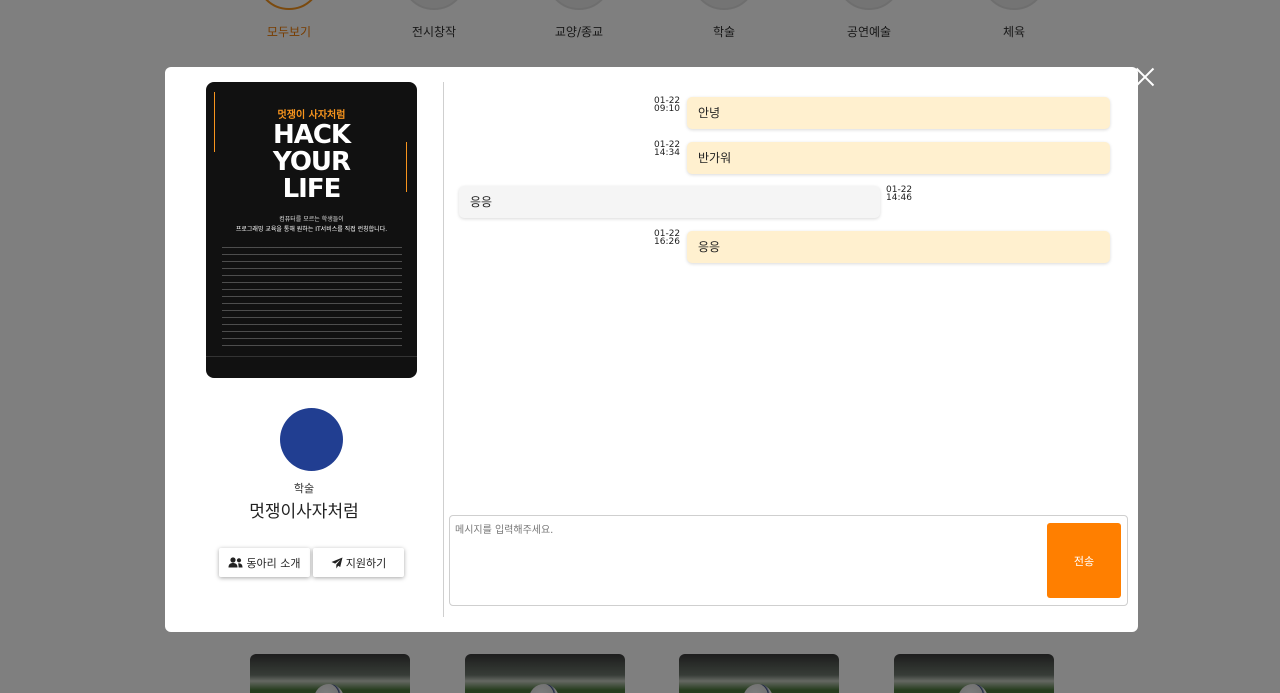  I want to click on poster-title: HACK YOUR LIFE, so click(311, 162).